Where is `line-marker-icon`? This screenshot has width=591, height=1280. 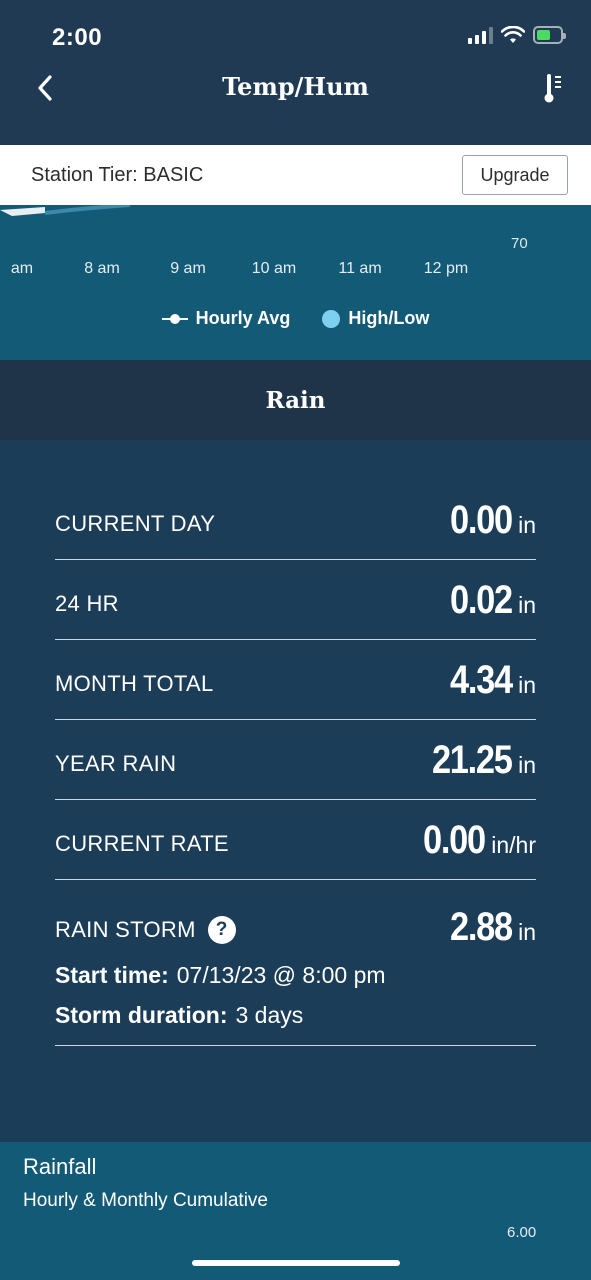
line-marker-icon is located at coordinates (174, 318).